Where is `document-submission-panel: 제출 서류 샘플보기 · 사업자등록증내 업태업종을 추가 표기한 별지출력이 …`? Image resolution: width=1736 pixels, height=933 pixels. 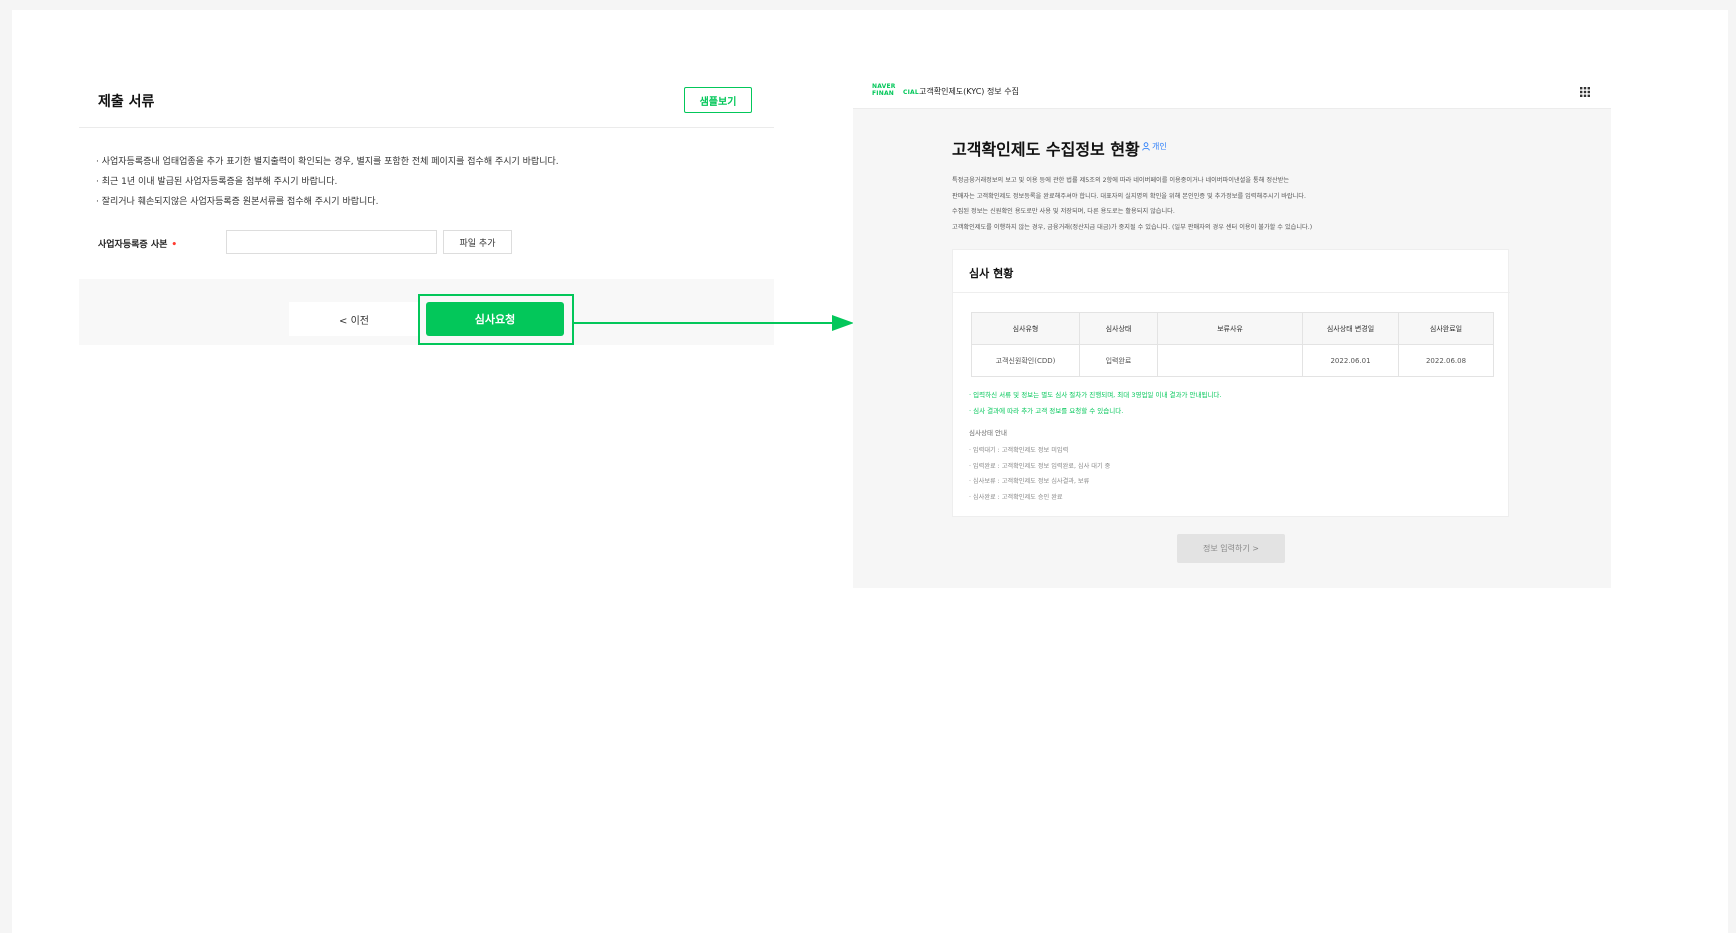 document-submission-panel: 제출 서류 샘플보기 · 사업자등록증내 업태업종을 추가 표기한 별지출력이 … is located at coordinates (426, 211).